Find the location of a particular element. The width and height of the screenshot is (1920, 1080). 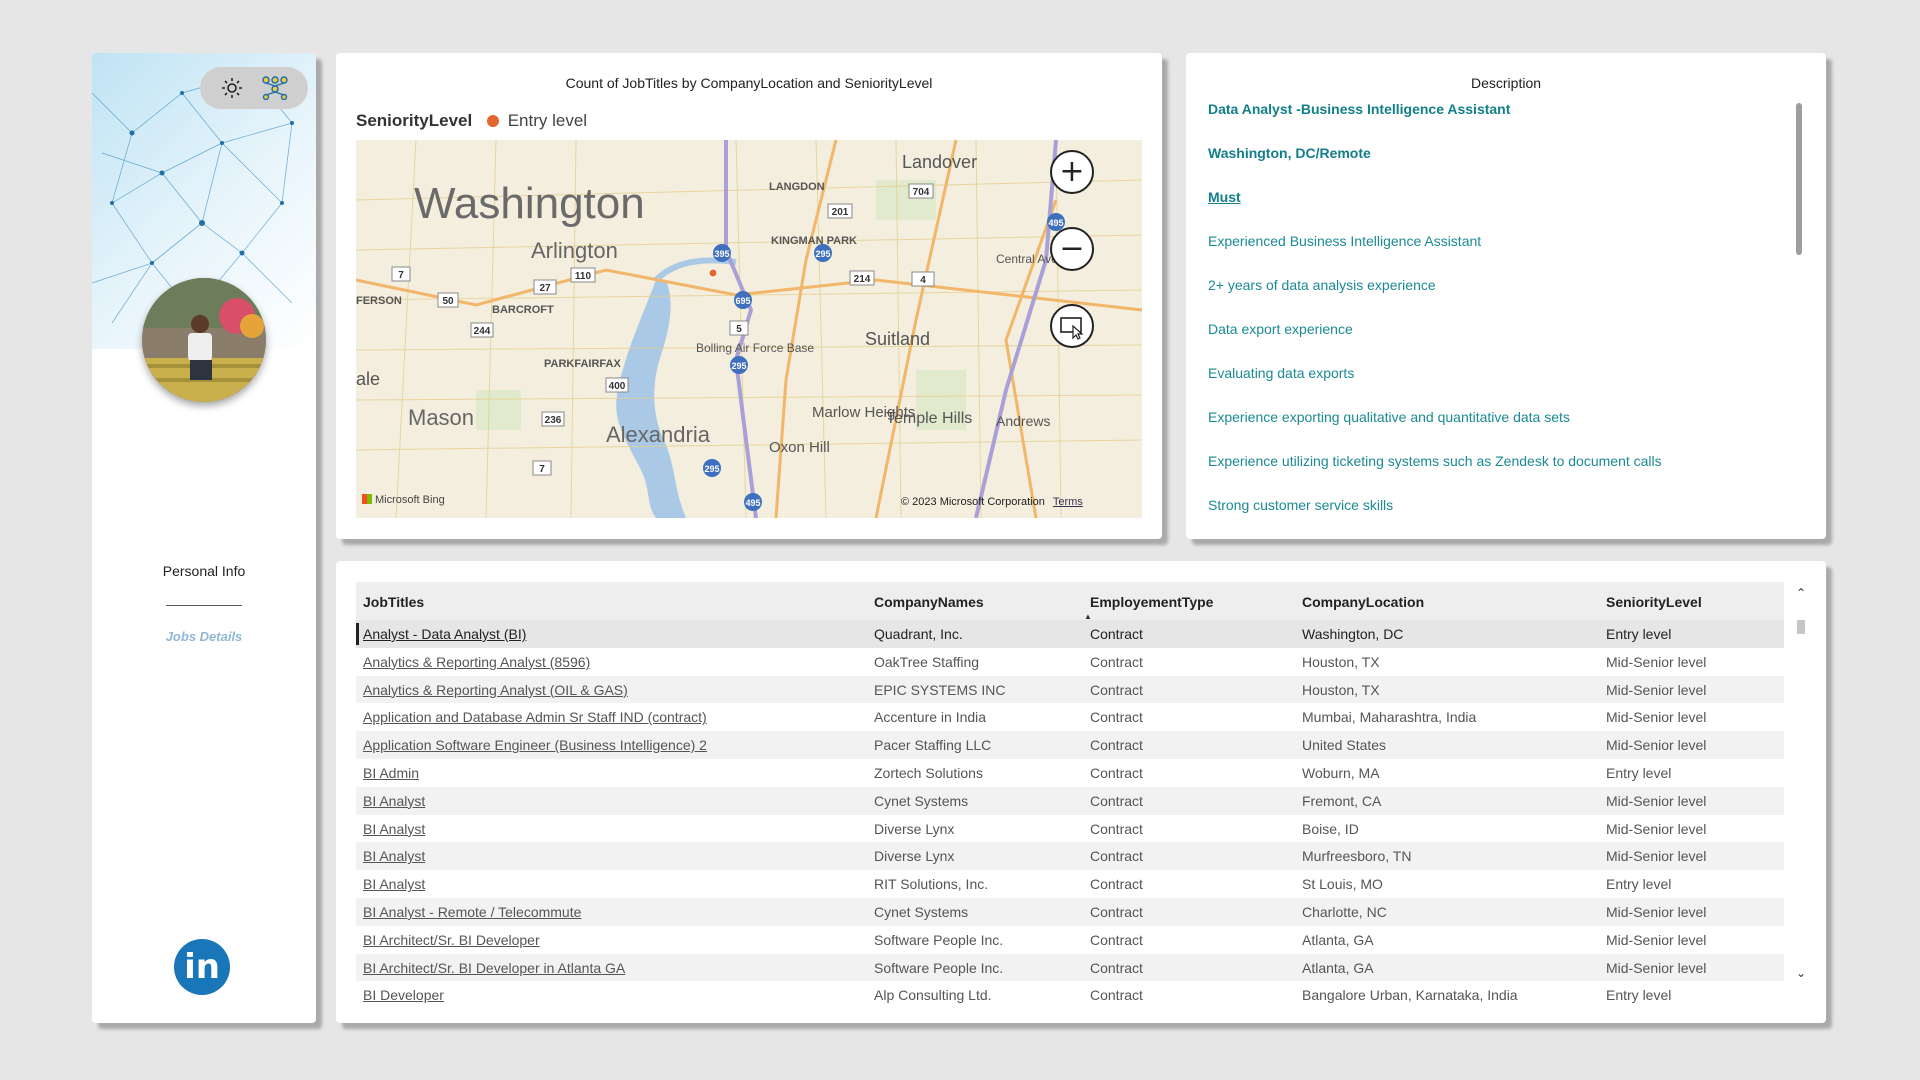

table-scrollbar: ⌃ ⌄ is located at coordinates (1801, 792).